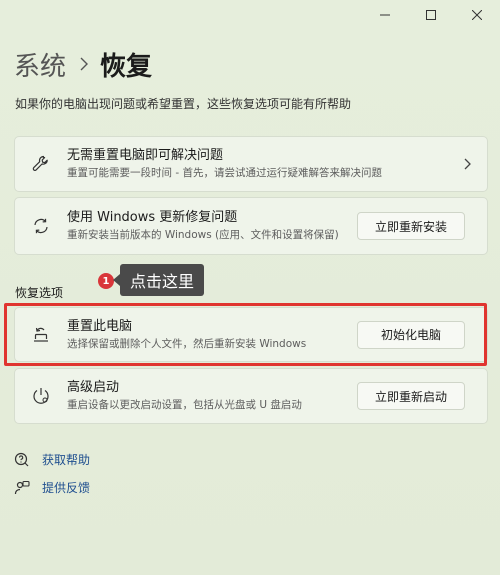 The width and height of the screenshot is (500, 575). Describe the element at coordinates (41, 164) in the screenshot. I see `wrench-icon` at that location.